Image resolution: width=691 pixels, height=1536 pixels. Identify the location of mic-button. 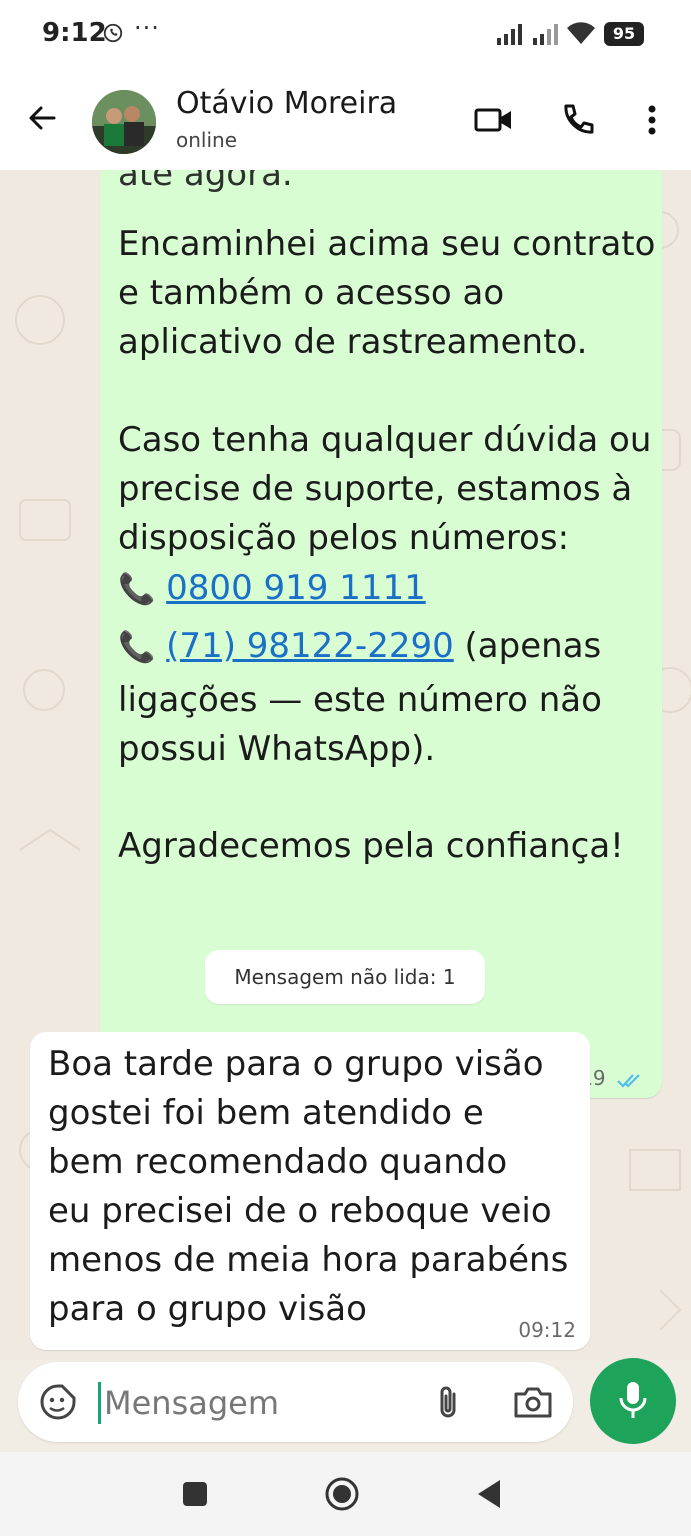
(633, 1401).